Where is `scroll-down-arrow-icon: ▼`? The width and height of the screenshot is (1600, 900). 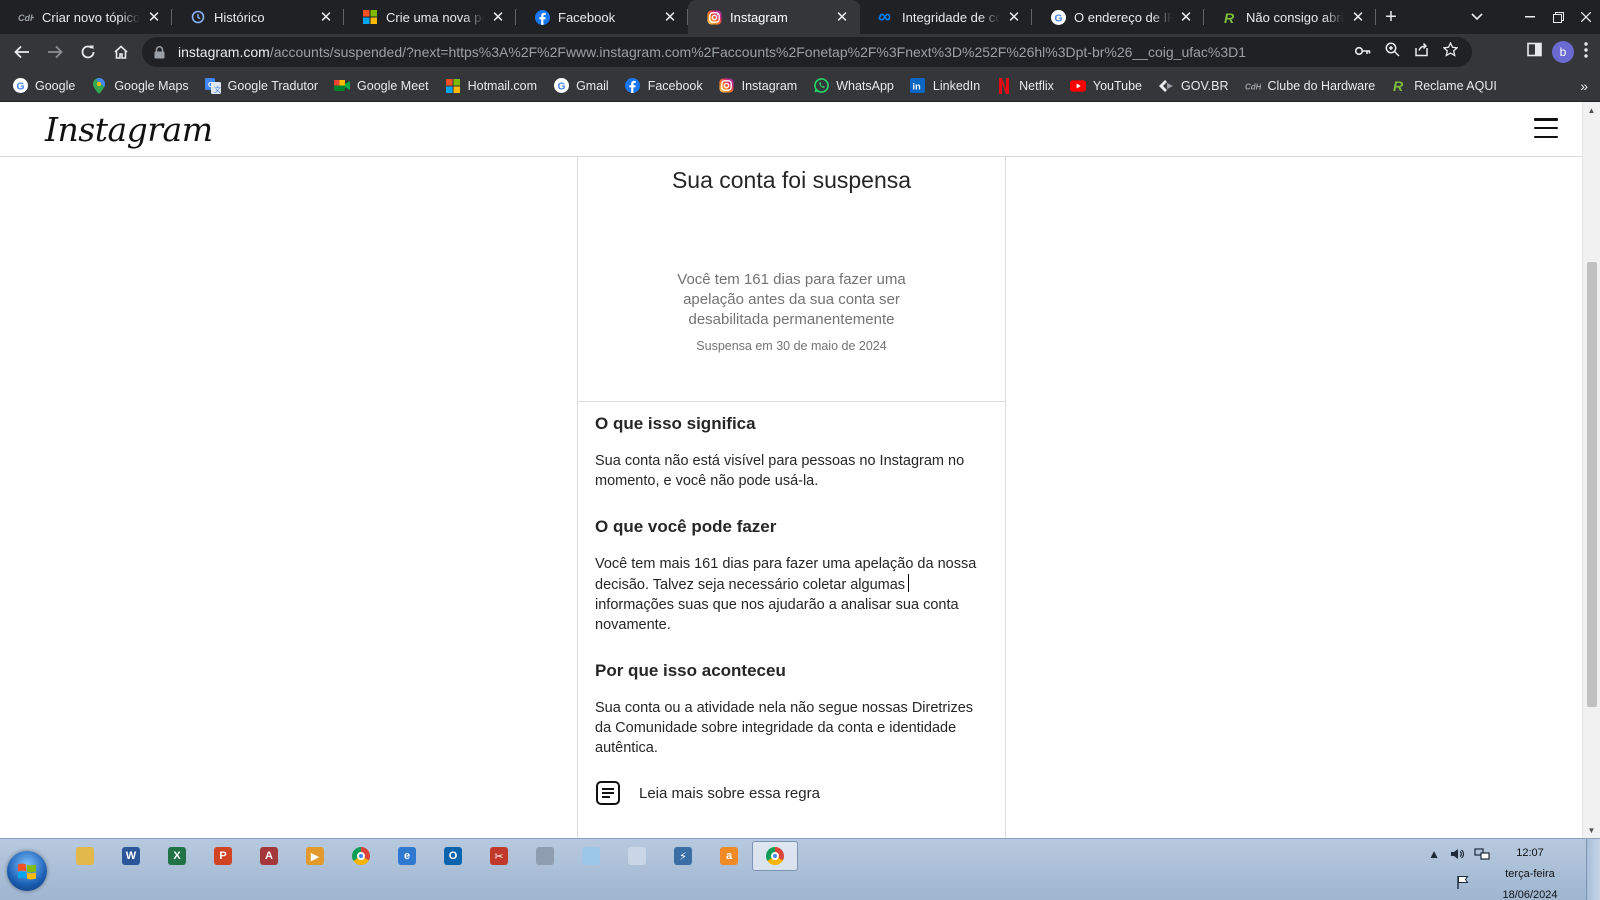
scroll-down-arrow-icon: ▼ is located at coordinates (1591, 830).